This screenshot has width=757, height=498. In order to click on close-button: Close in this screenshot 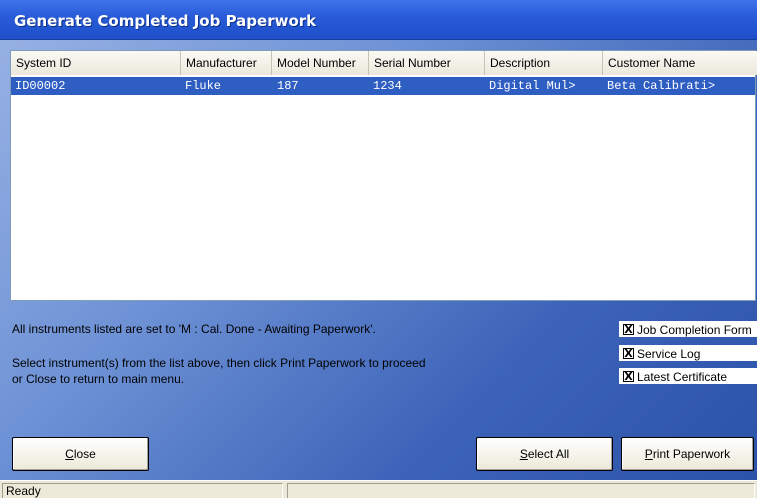, I will do `click(80, 454)`.